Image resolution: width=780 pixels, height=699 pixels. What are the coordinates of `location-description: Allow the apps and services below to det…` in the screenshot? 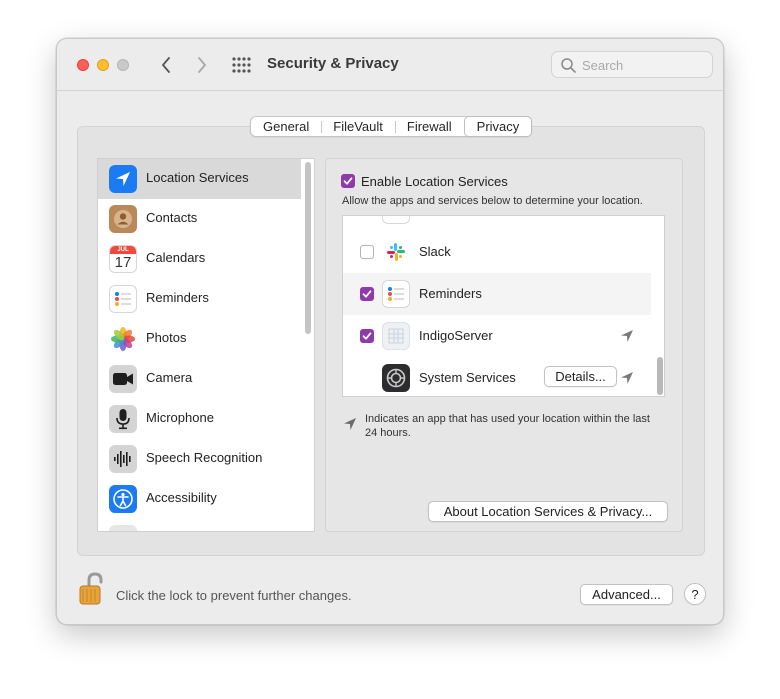 It's located at (492, 201).